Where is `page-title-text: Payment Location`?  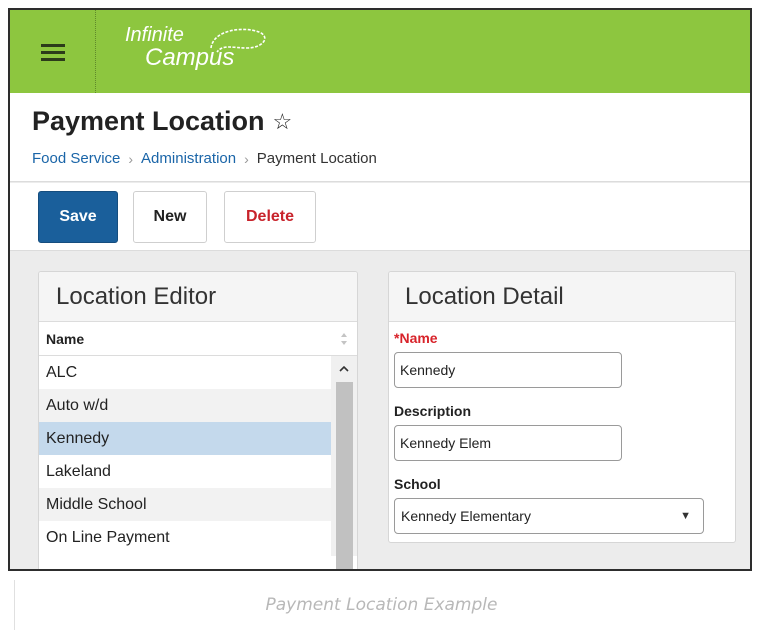 page-title-text: Payment Location is located at coordinates (148, 121).